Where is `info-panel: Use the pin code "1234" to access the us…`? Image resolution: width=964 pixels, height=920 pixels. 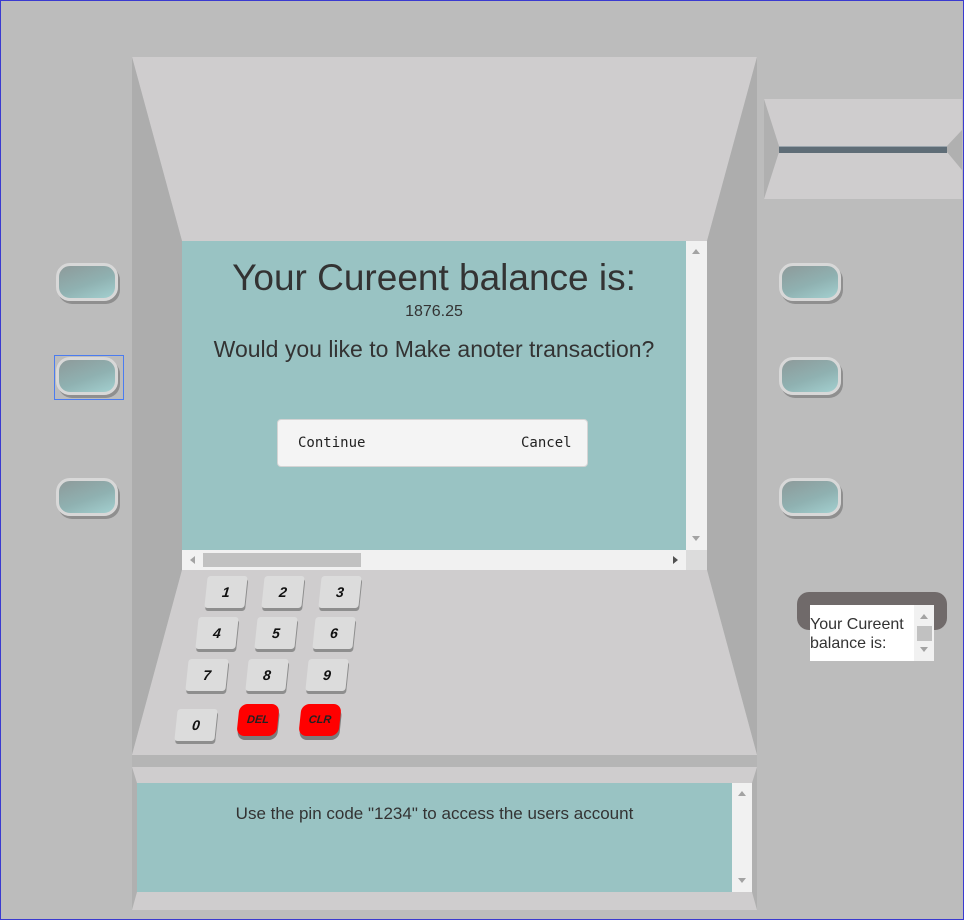 info-panel: Use the pin code "1234" to access the us… is located at coordinates (434, 837).